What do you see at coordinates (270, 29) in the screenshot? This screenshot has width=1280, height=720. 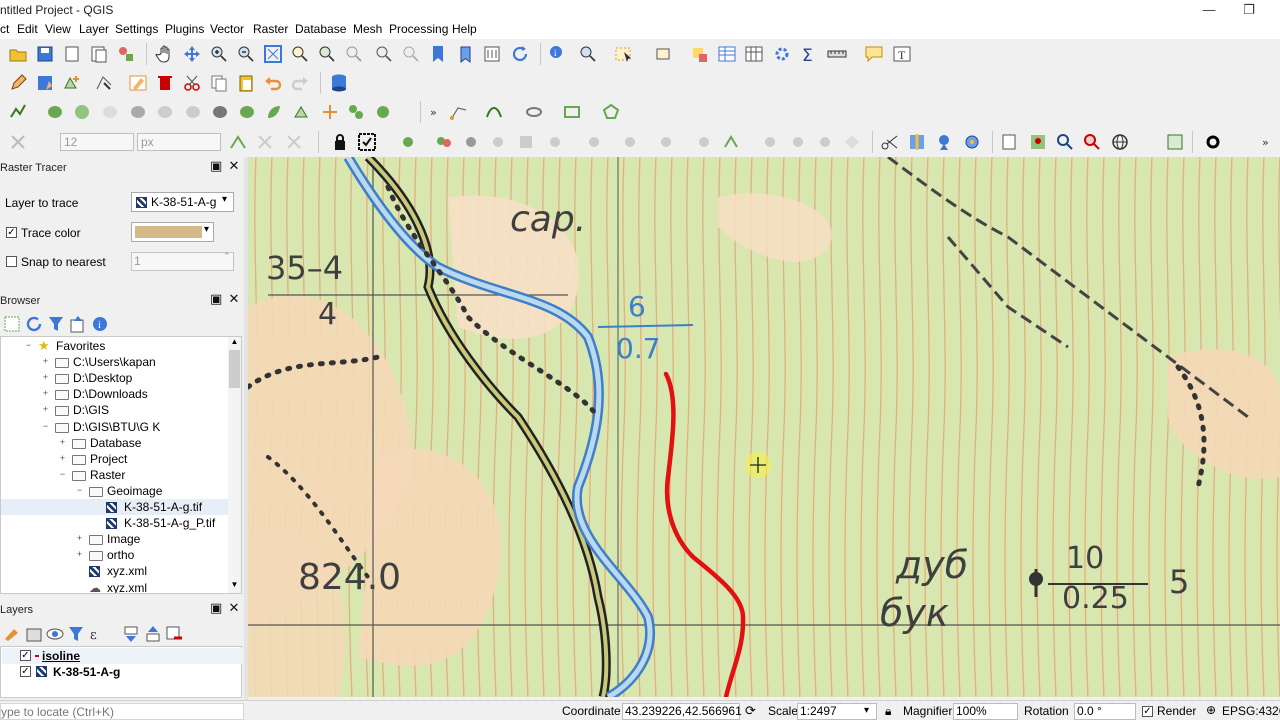 I see `menu-raster: Raster` at bounding box center [270, 29].